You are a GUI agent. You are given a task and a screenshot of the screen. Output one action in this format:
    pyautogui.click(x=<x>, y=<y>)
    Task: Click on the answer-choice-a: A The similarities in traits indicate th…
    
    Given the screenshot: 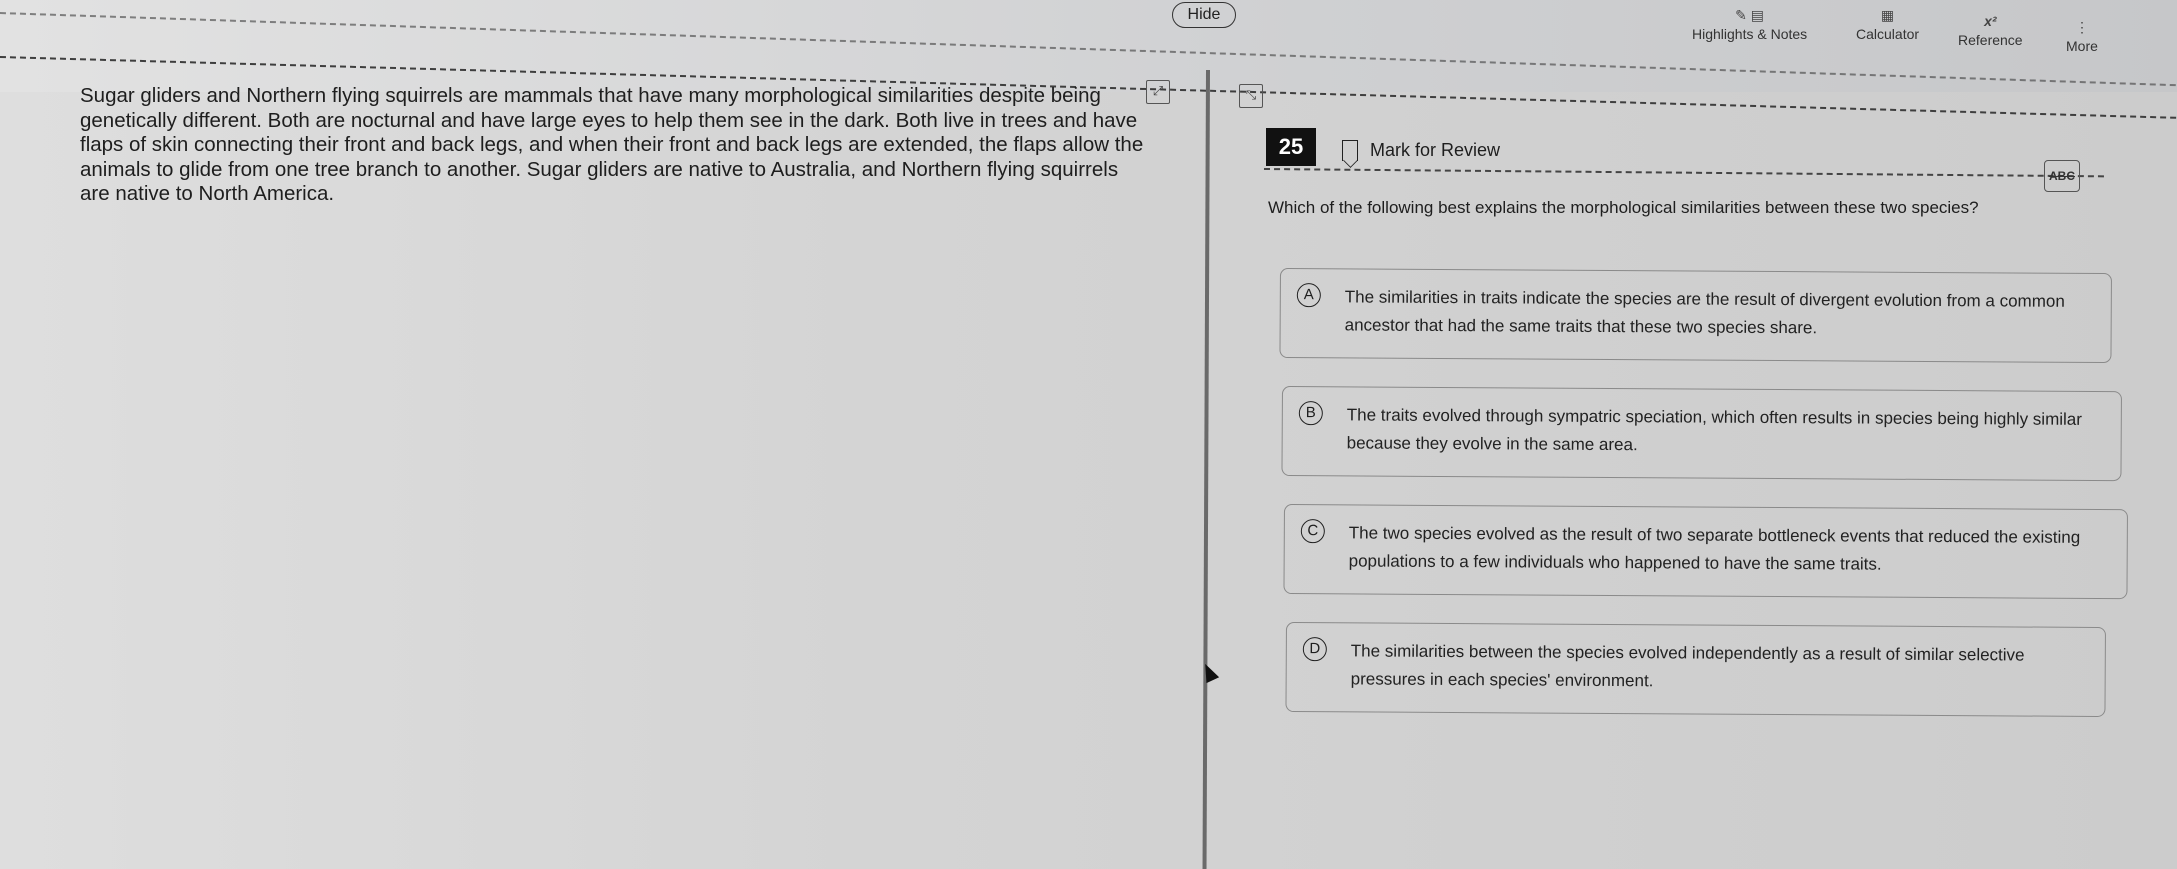 What is the action you would take?
    pyautogui.click(x=1695, y=316)
    